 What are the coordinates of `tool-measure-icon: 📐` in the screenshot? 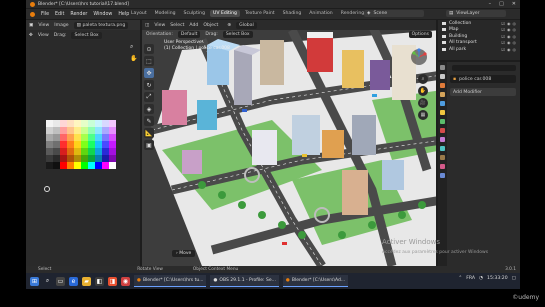 It's located at (149, 133).